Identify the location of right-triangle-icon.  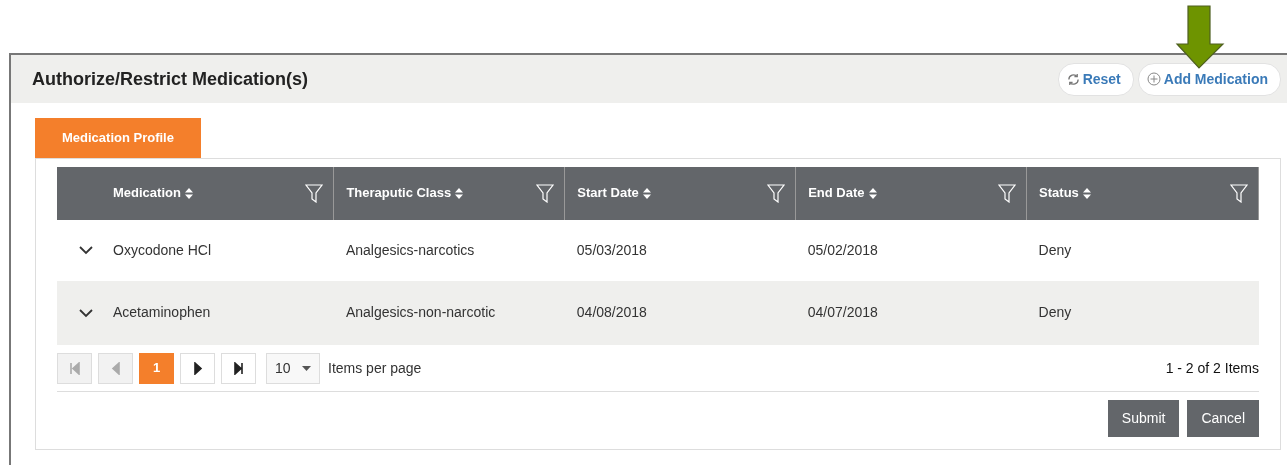
(197, 368).